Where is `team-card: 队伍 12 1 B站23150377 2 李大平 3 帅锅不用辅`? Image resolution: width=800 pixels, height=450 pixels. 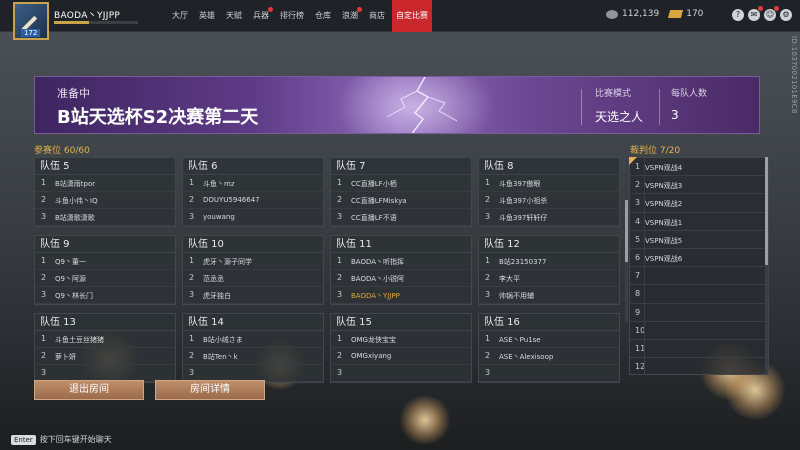 team-card: 队伍 12 1 B站23150377 2 李大平 3 帅锅不用辅 is located at coordinates (549, 270).